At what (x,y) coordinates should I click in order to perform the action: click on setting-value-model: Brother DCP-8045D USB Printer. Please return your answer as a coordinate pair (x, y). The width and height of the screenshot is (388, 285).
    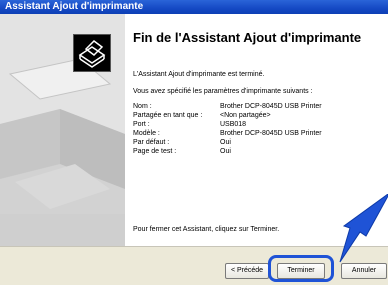
    Looking at the image, I should click on (271, 133).